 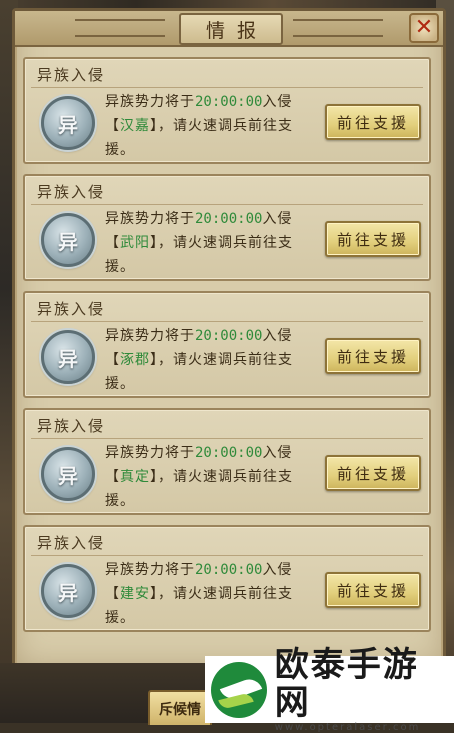 I want to click on title-ornament-left, so click(x=120, y=28).